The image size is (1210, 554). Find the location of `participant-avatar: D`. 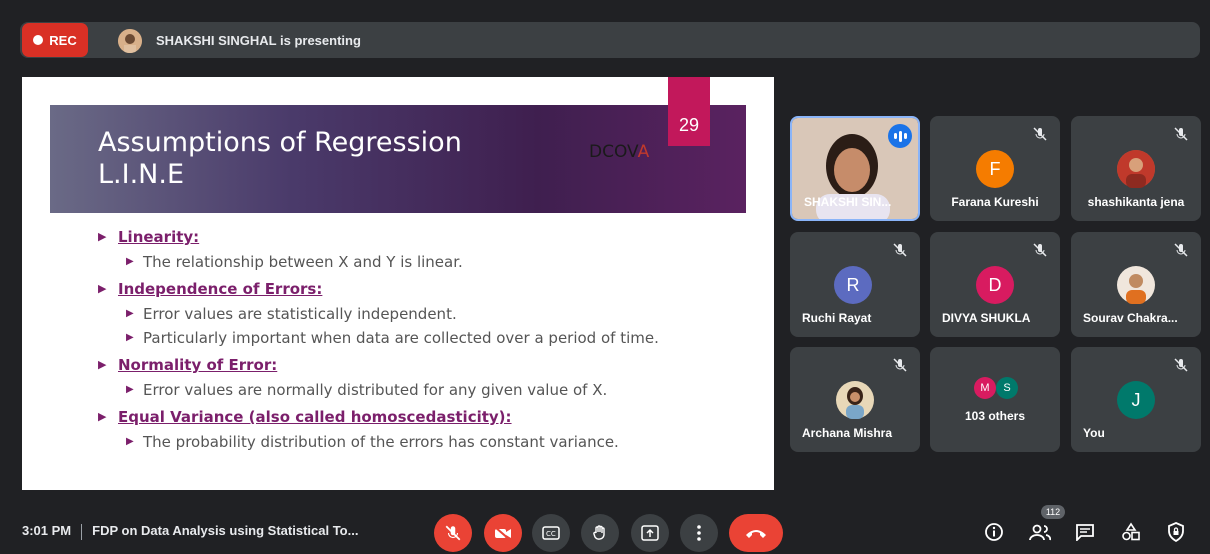

participant-avatar: D is located at coordinates (995, 285).